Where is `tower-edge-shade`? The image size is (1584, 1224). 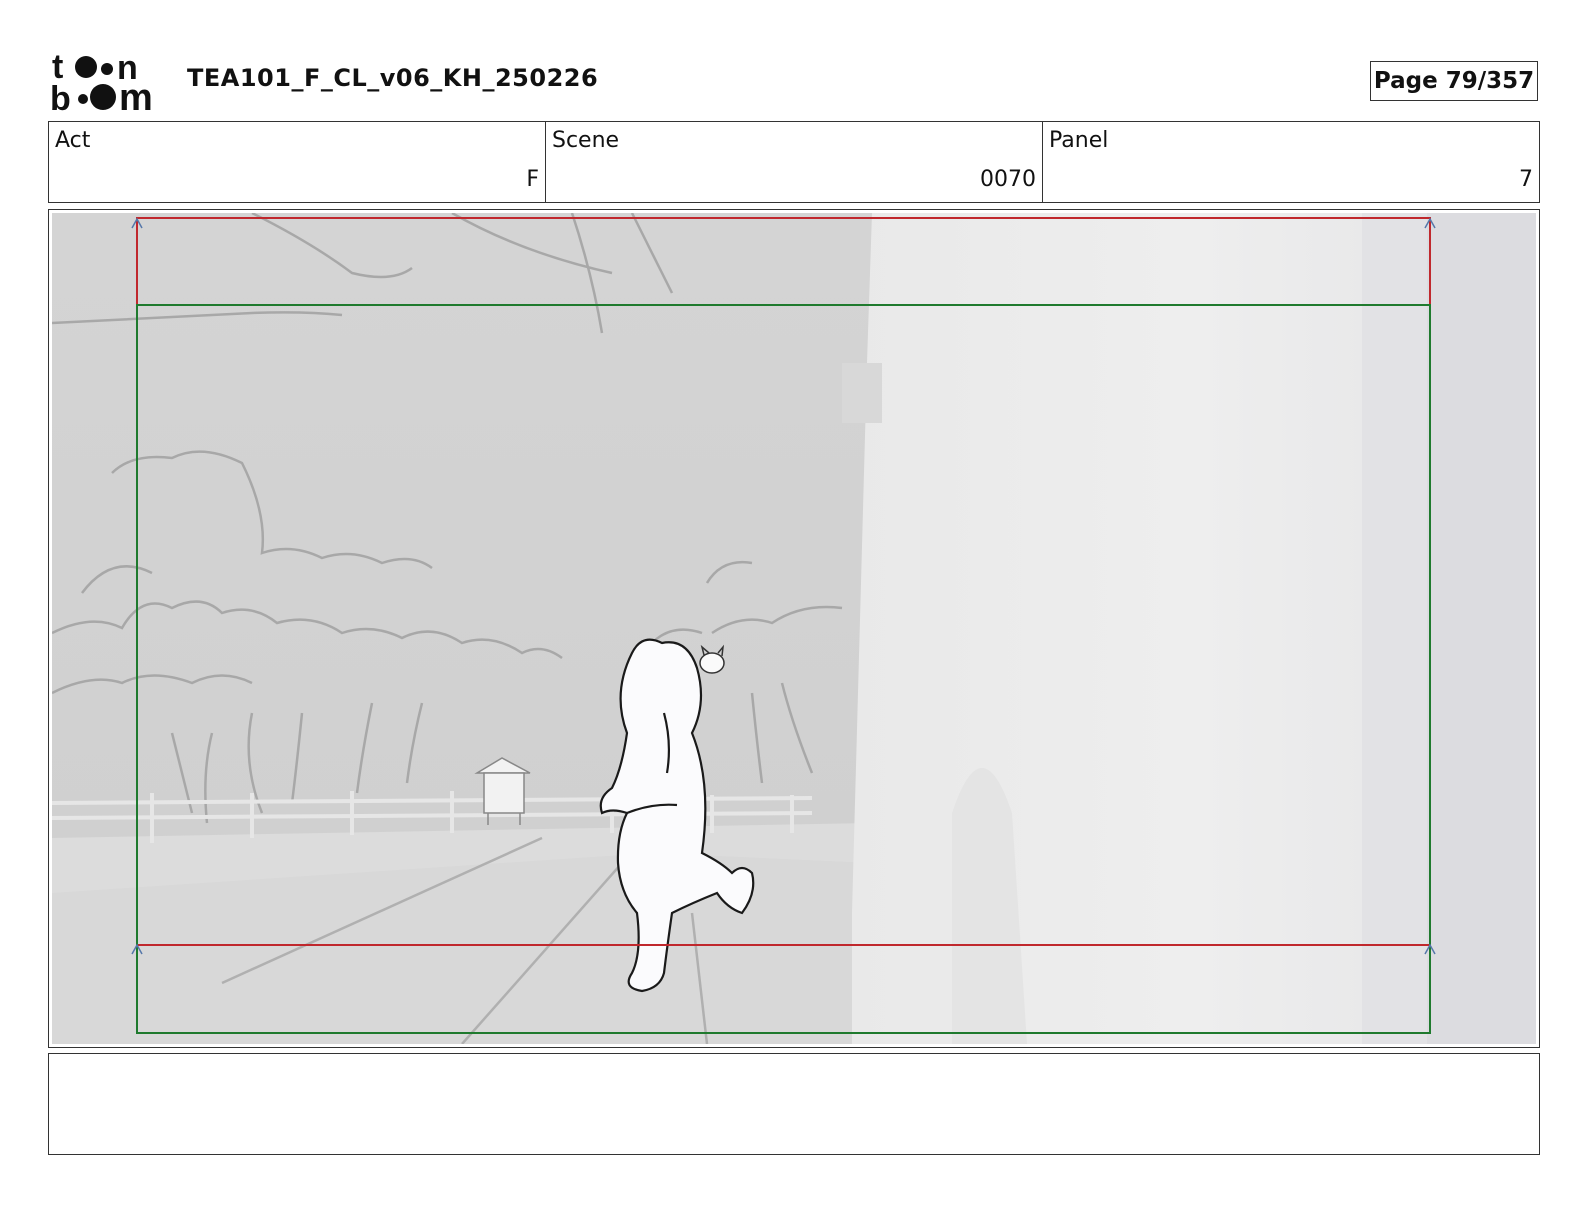 tower-edge-shade is located at coordinates (1481, 628).